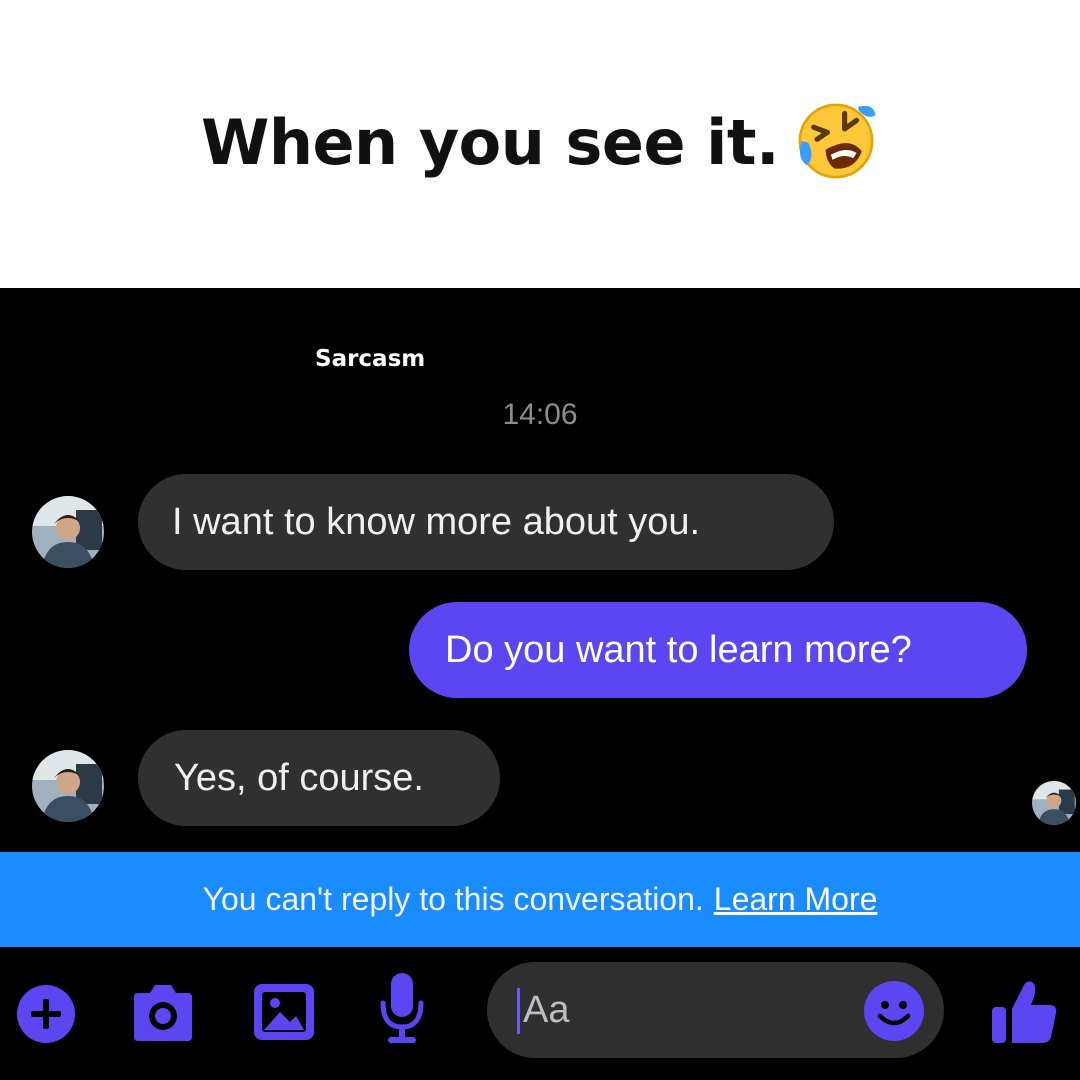 This screenshot has width=1080, height=1080. I want to click on photo-icon, so click(284, 1012).